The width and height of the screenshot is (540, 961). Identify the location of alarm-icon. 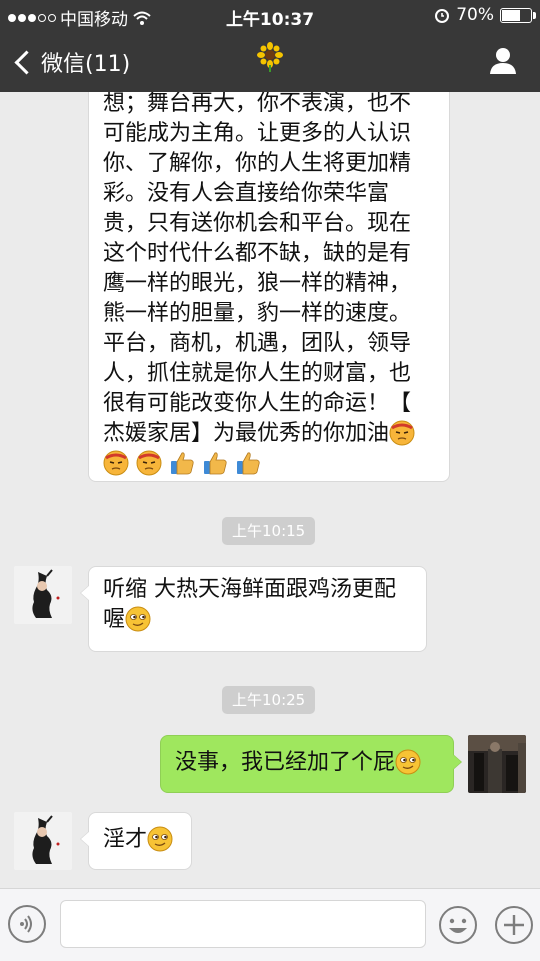
(442, 16).